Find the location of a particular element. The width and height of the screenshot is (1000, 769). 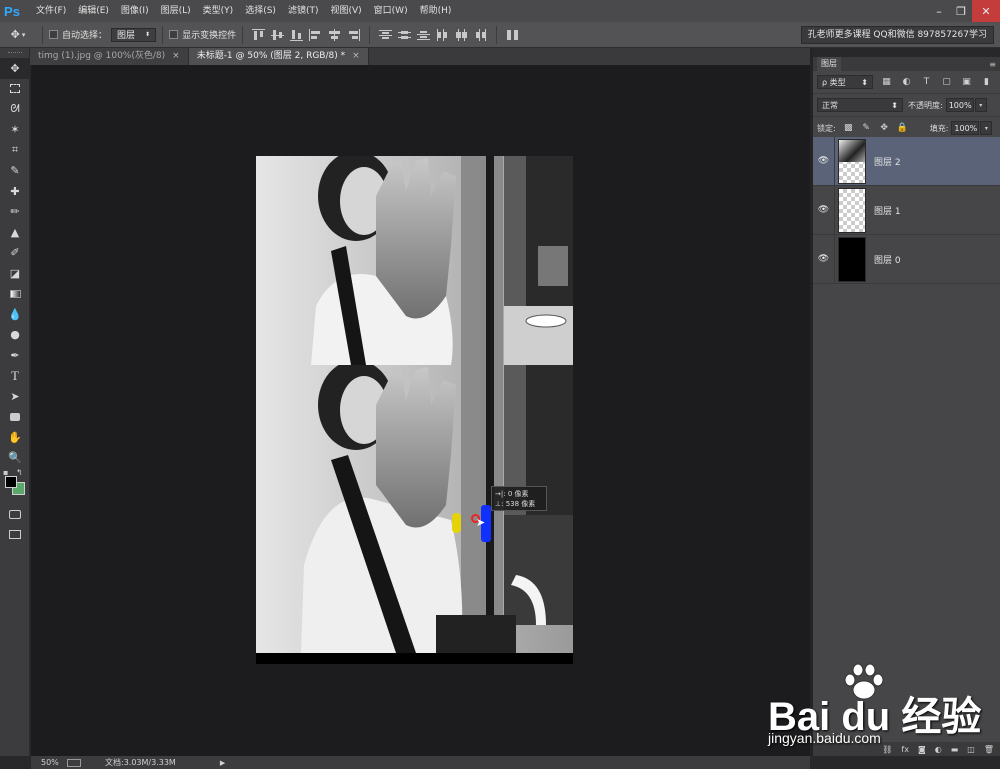

panel-menu-icon: ≡ is located at coordinates (992, 64).